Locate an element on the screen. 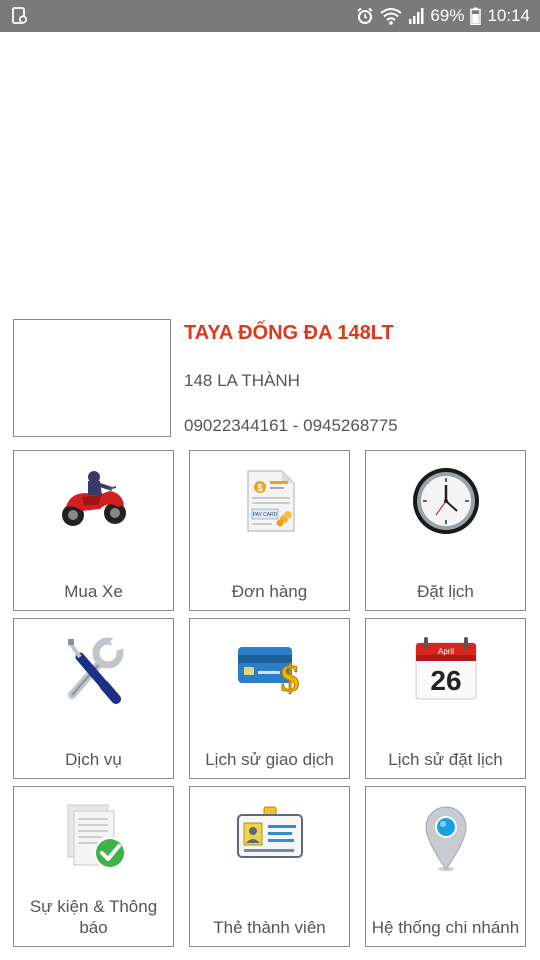 Image resolution: width=540 pixels, height=960 pixels. menu-item-buy-bike: Mua Xe is located at coordinates (93, 530).